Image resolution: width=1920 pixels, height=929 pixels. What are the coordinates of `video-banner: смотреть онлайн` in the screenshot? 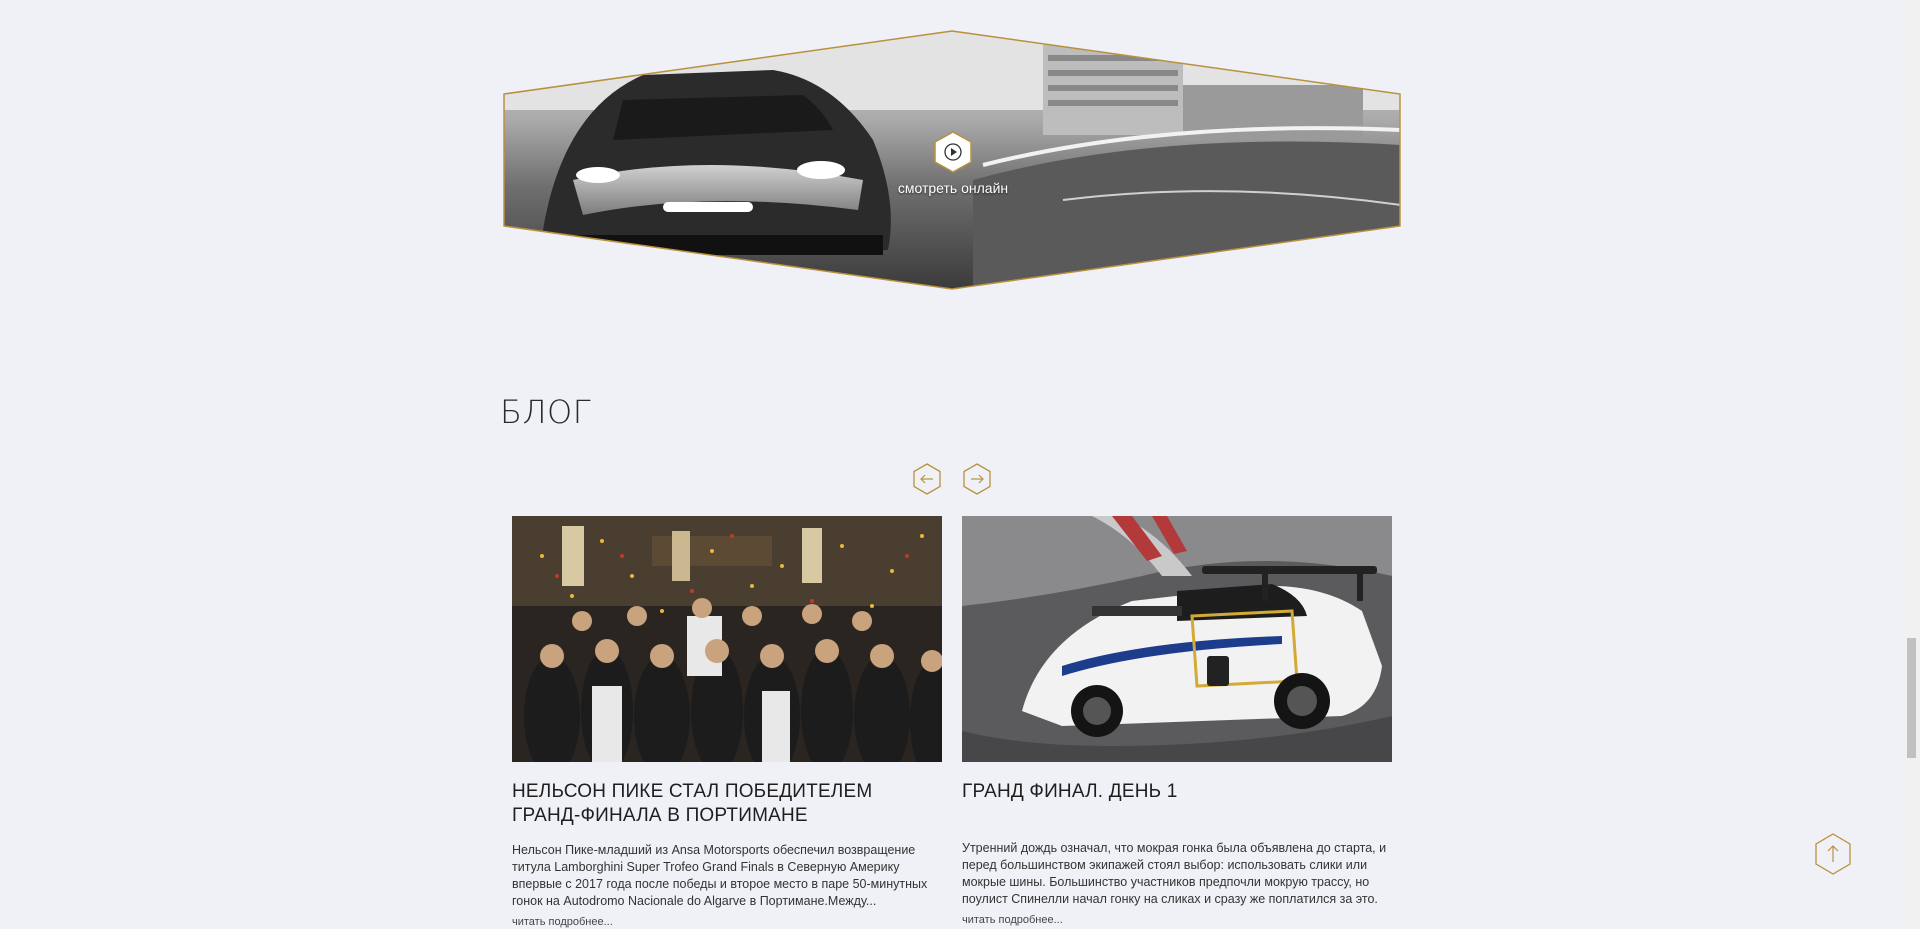 It's located at (952, 160).